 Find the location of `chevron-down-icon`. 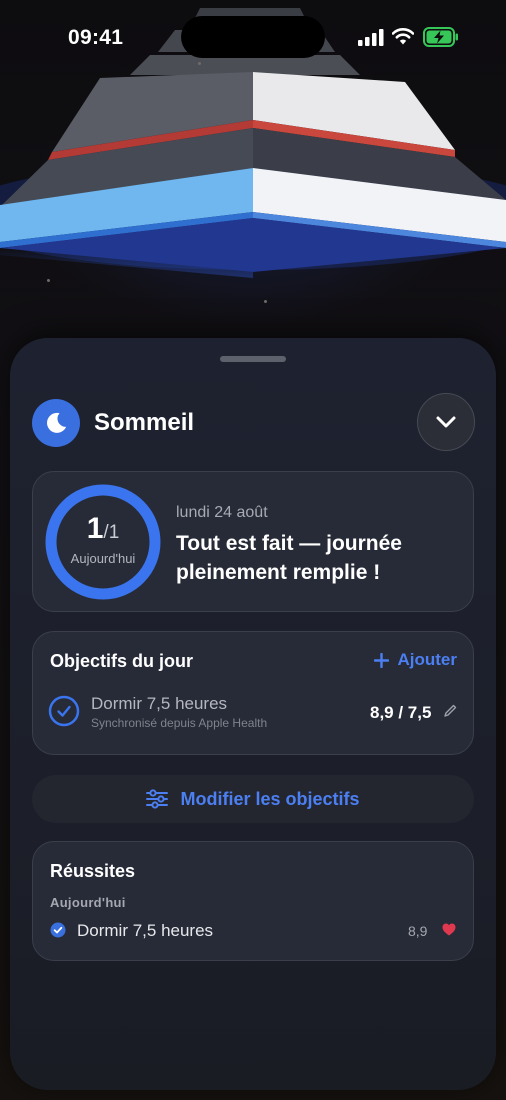

chevron-down-icon is located at coordinates (446, 422).